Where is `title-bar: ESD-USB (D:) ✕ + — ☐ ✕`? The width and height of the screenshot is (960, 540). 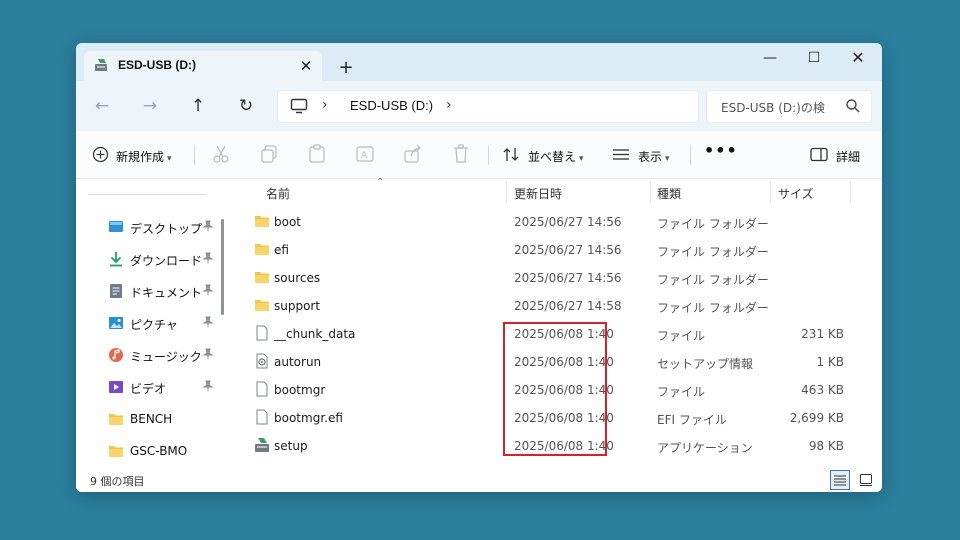 title-bar: ESD-USB (D:) ✕ + — ☐ ✕ is located at coordinates (479, 62).